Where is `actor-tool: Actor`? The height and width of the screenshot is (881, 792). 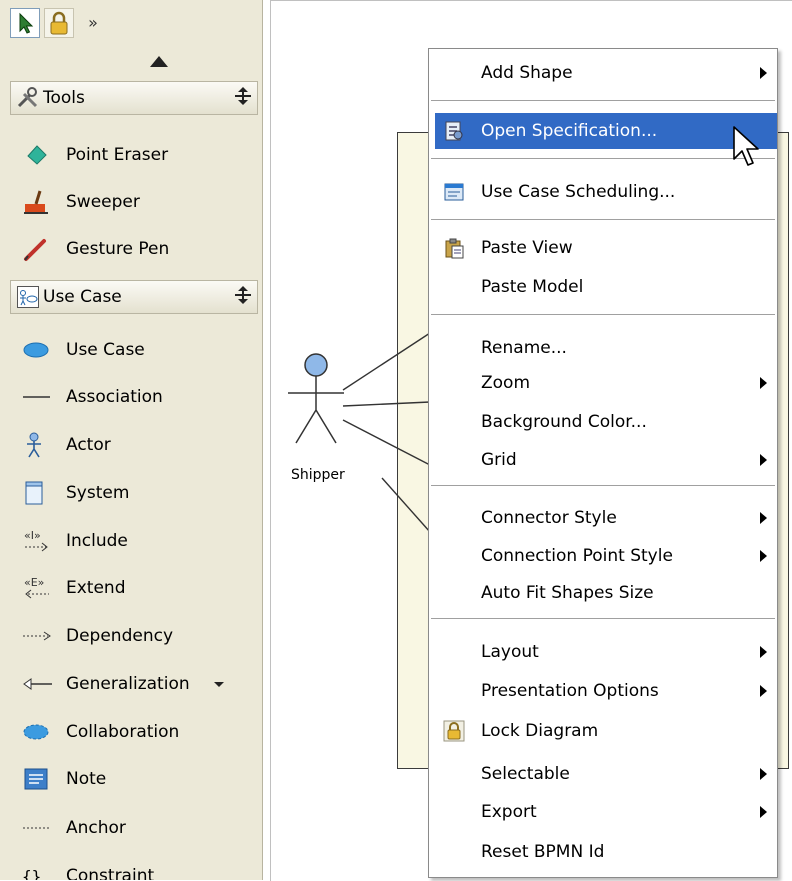 actor-tool: Actor is located at coordinates (66, 445).